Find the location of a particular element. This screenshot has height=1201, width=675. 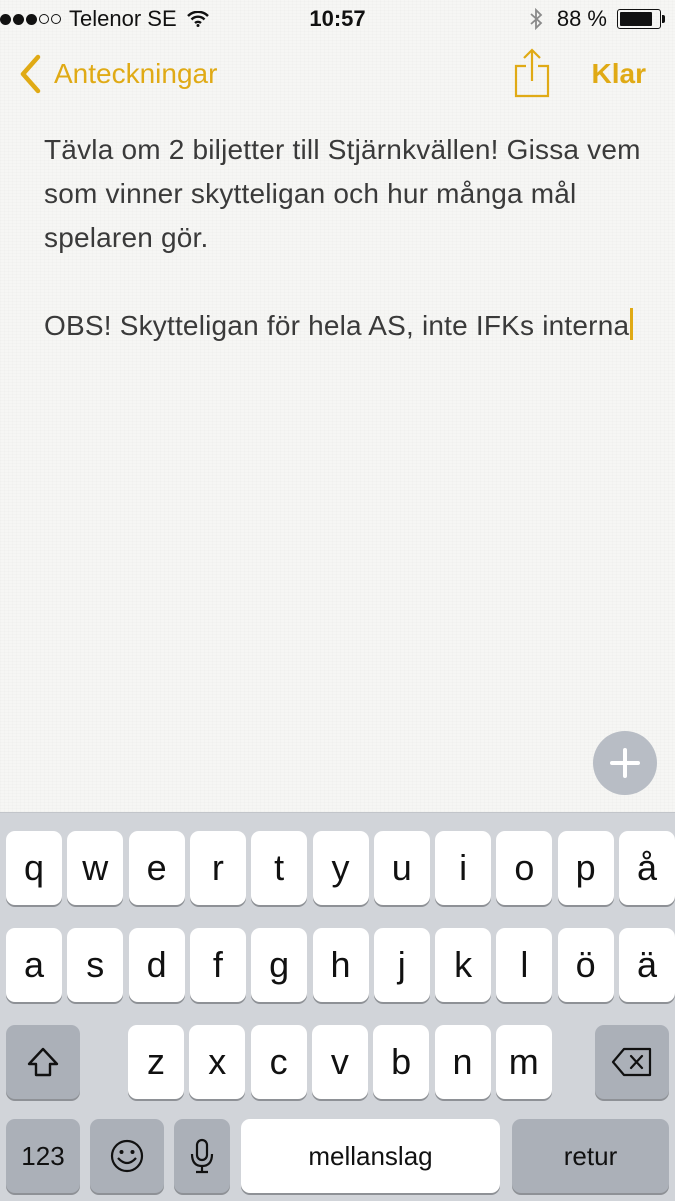

key-i: i is located at coordinates (463, 868).